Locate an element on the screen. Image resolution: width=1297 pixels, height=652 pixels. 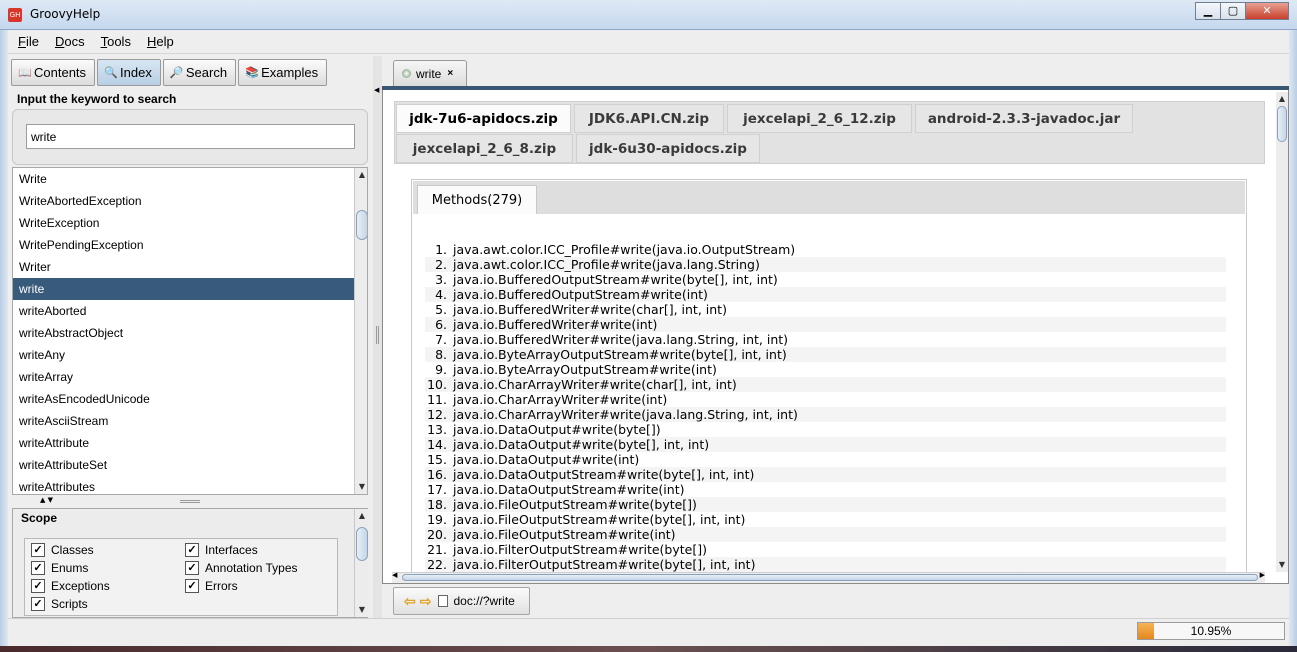
scope-scrollbar: ▲ ▼ is located at coordinates (361, 563).